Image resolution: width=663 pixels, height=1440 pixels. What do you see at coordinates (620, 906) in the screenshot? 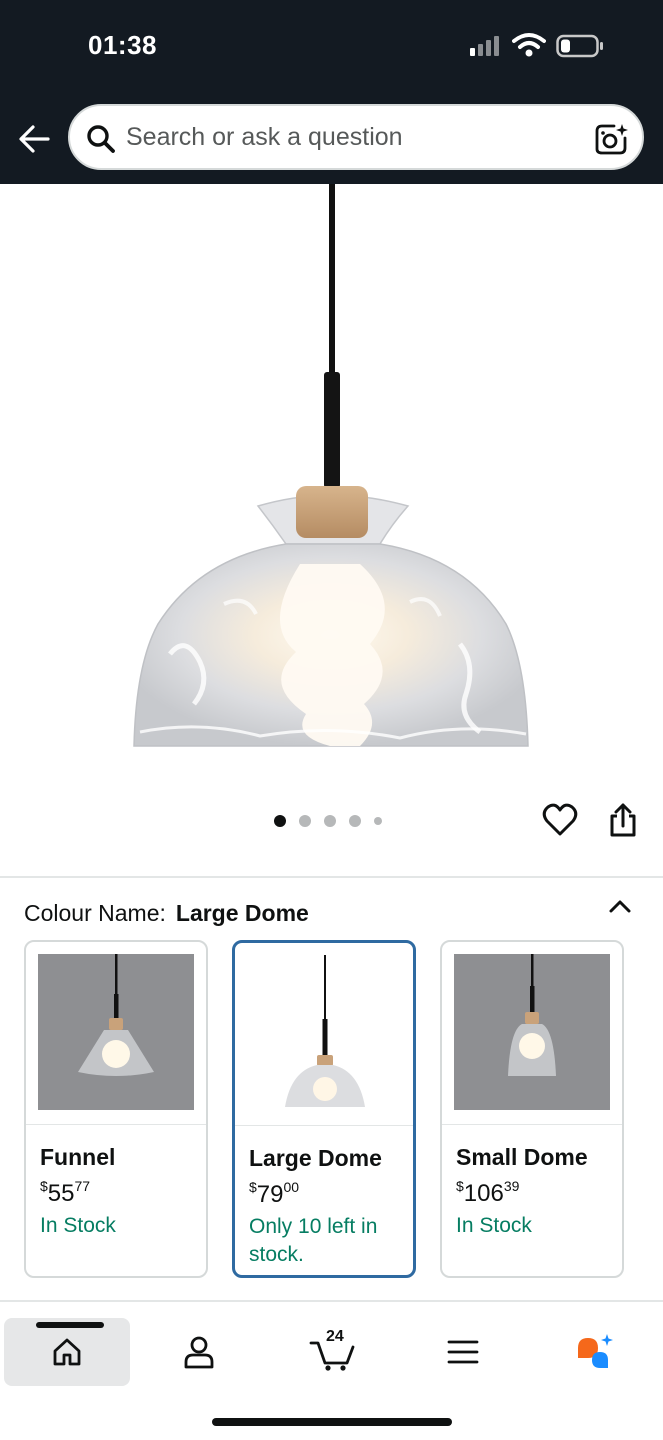
I see `chevron-up-icon` at bounding box center [620, 906].